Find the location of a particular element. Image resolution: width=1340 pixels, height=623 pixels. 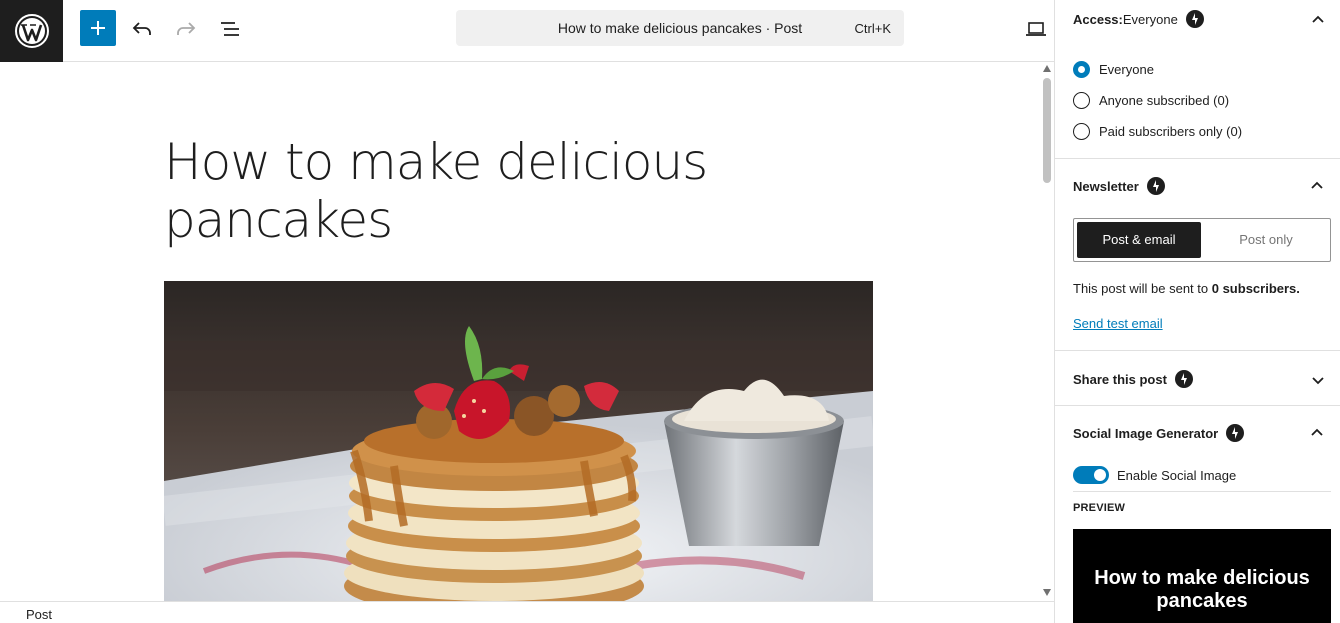

newsletter-panel-toggle: Newsletter is located at coordinates (1119, 186).